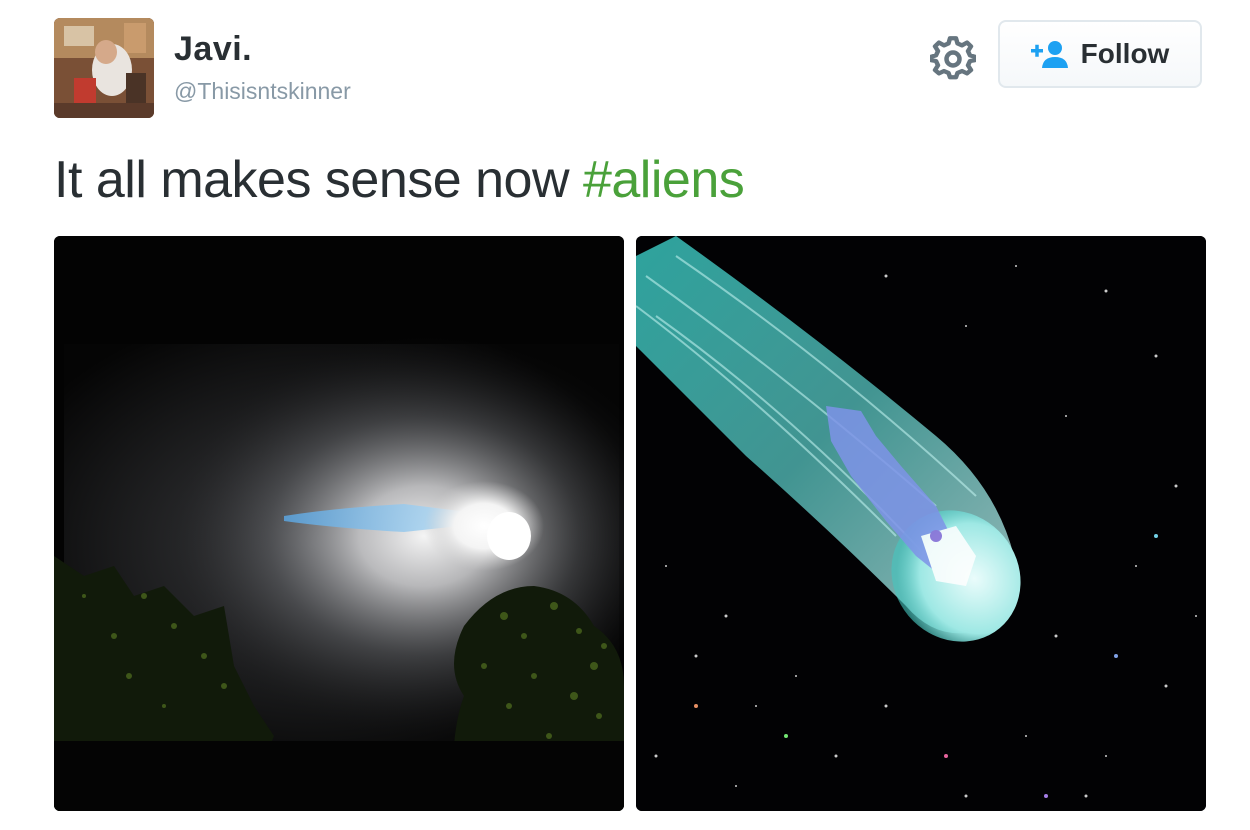 This screenshot has width=1250, height=830. I want to click on user-handle: @Thisisntskinner, so click(262, 91).